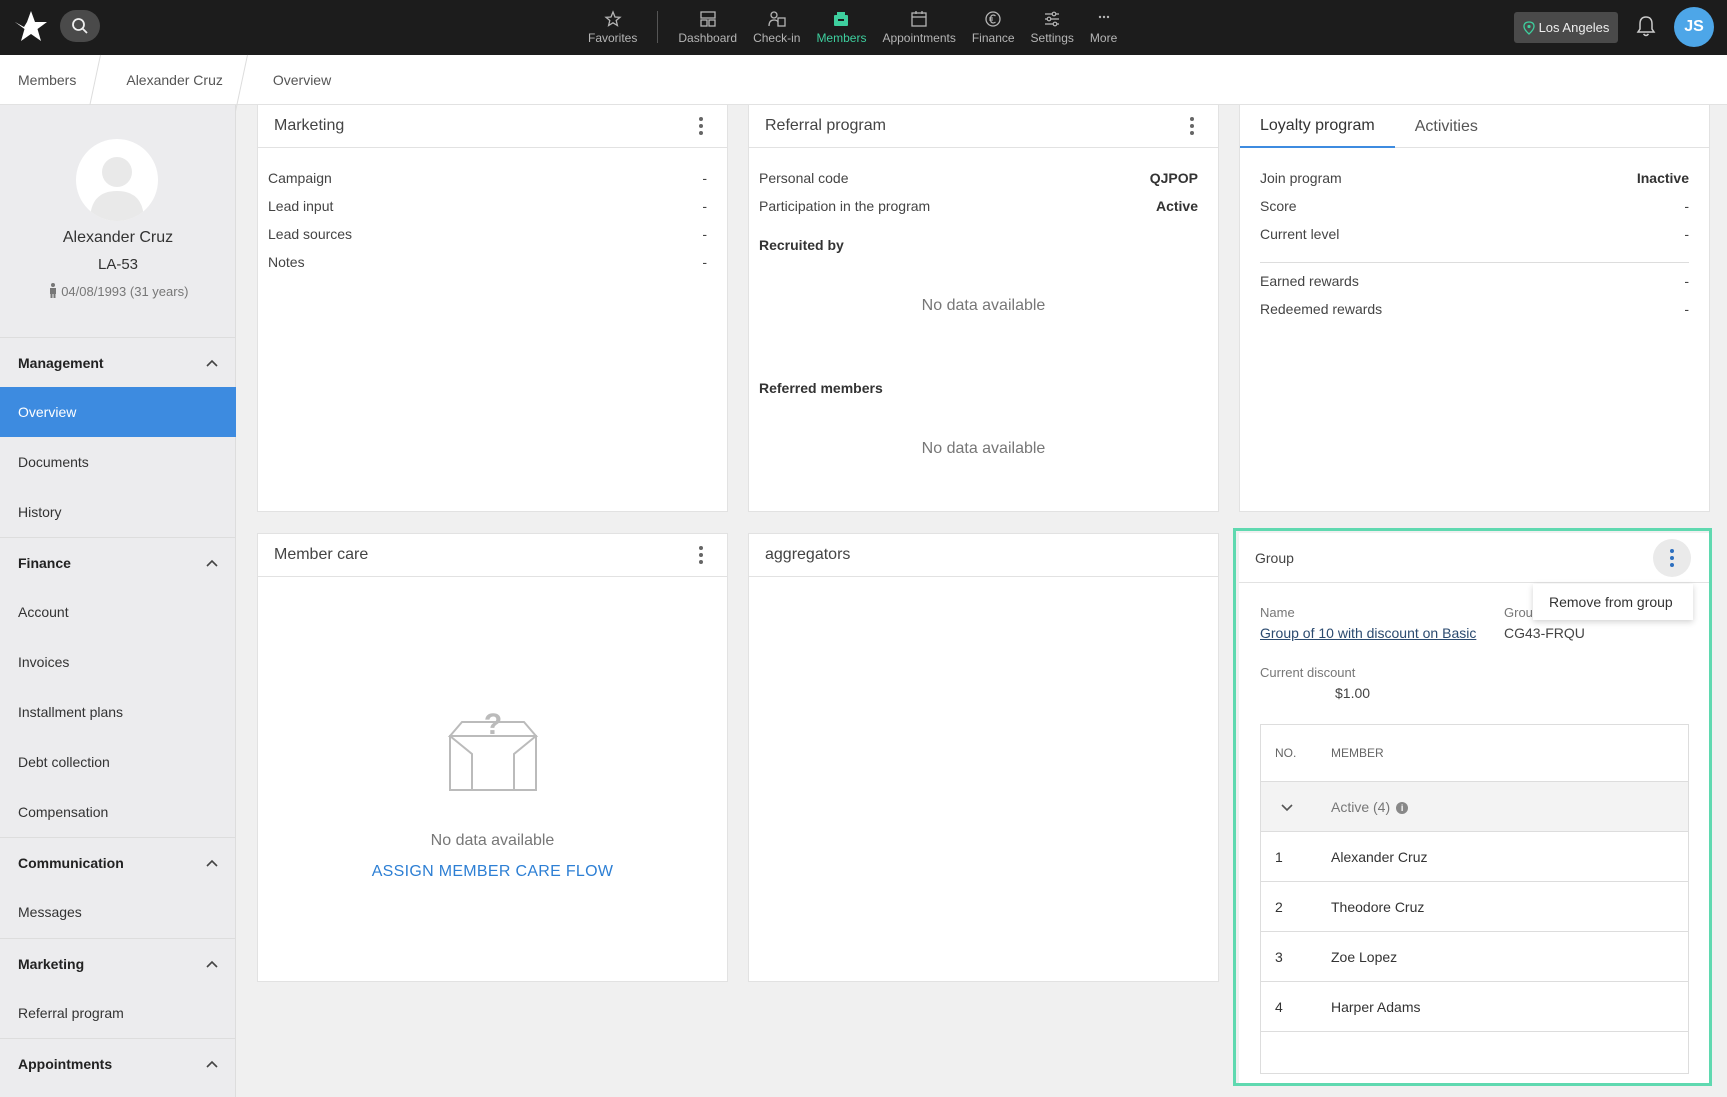  What do you see at coordinates (918, 27) in the screenshot?
I see `nav-appointments: Appointments` at bounding box center [918, 27].